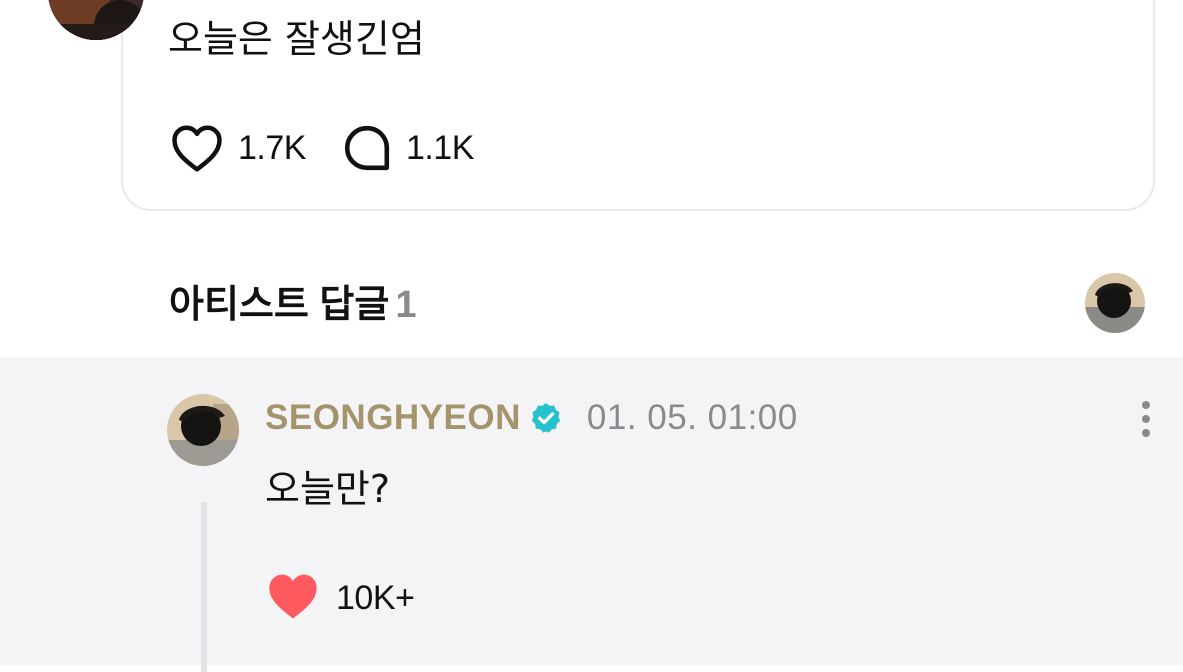  What do you see at coordinates (197, 148) in the screenshot?
I see `heart-outline-icon` at bounding box center [197, 148].